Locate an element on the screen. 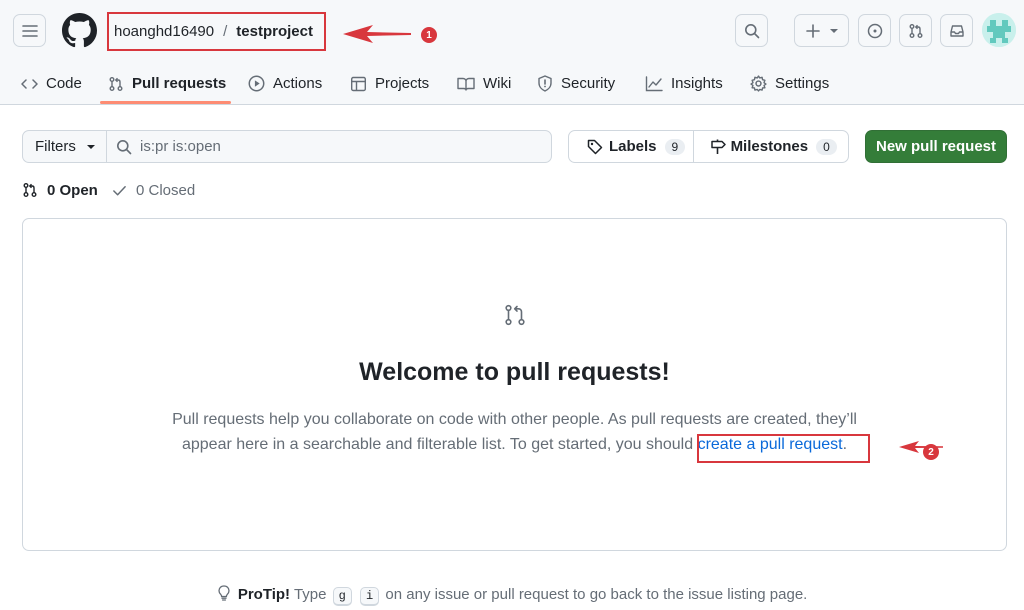 Image resolution: width=1024 pixels, height=610 pixels. user-avatar is located at coordinates (999, 30).